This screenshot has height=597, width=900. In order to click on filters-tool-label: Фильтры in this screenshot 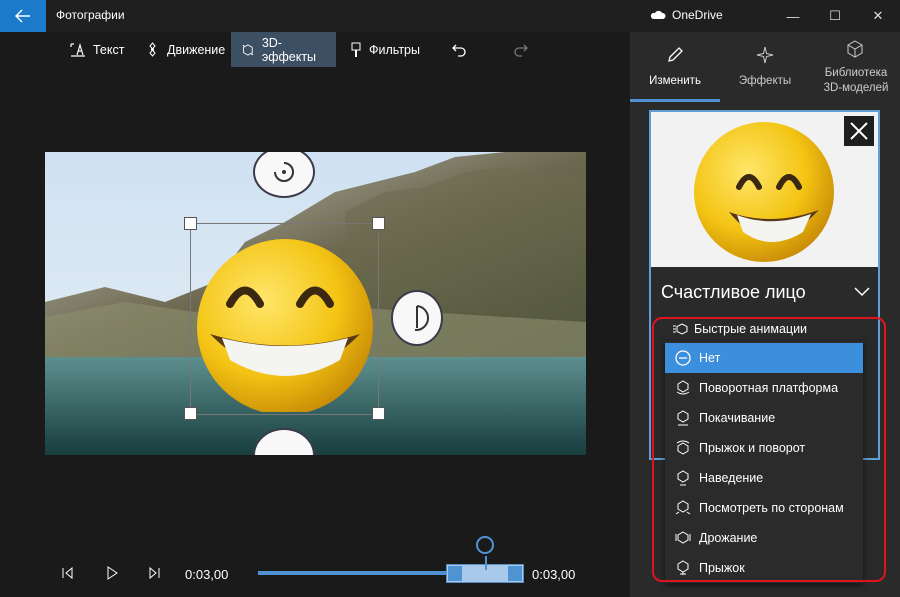, I will do `click(394, 49)`.